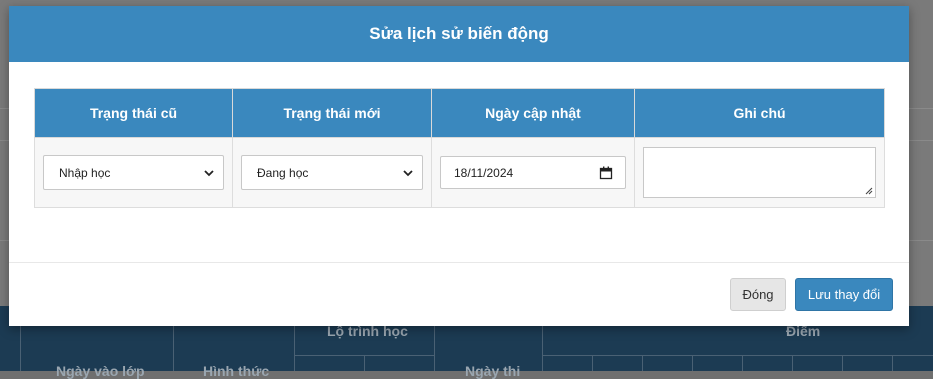  What do you see at coordinates (236, 371) in the screenshot?
I see `bg-col-form: Hình thức` at bounding box center [236, 371].